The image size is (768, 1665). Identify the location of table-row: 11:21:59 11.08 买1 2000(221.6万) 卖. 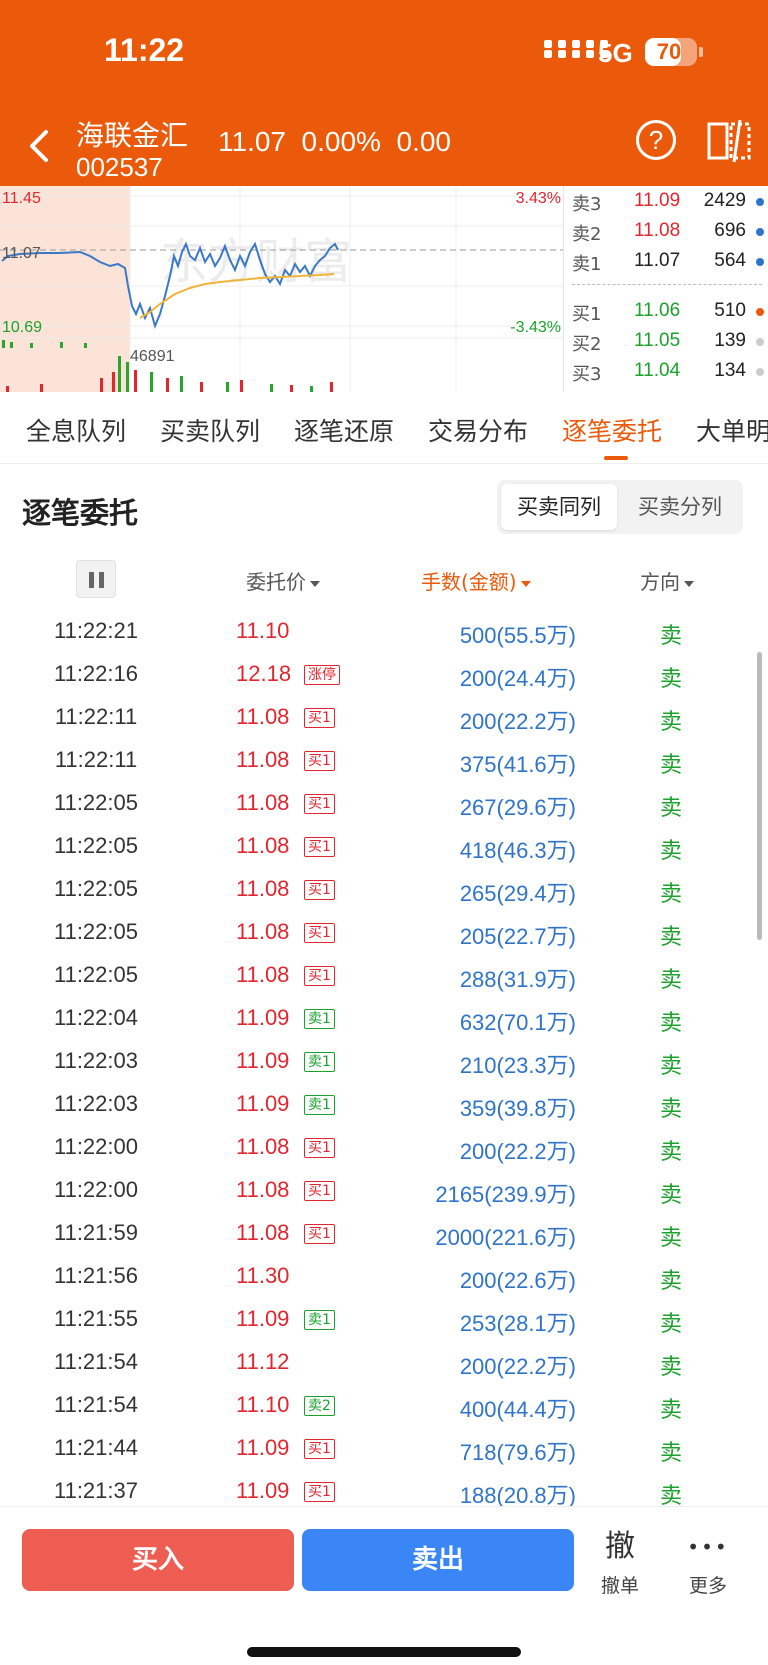
(384, 1233).